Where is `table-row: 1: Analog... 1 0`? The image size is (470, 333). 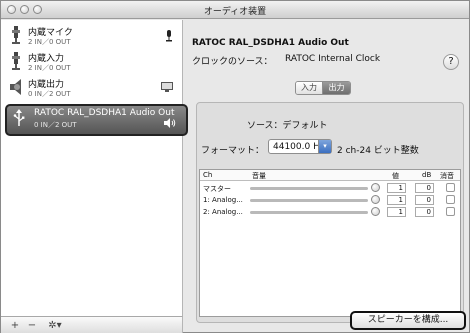
table-row: 1: Analog... 1 0 is located at coordinates (330, 200).